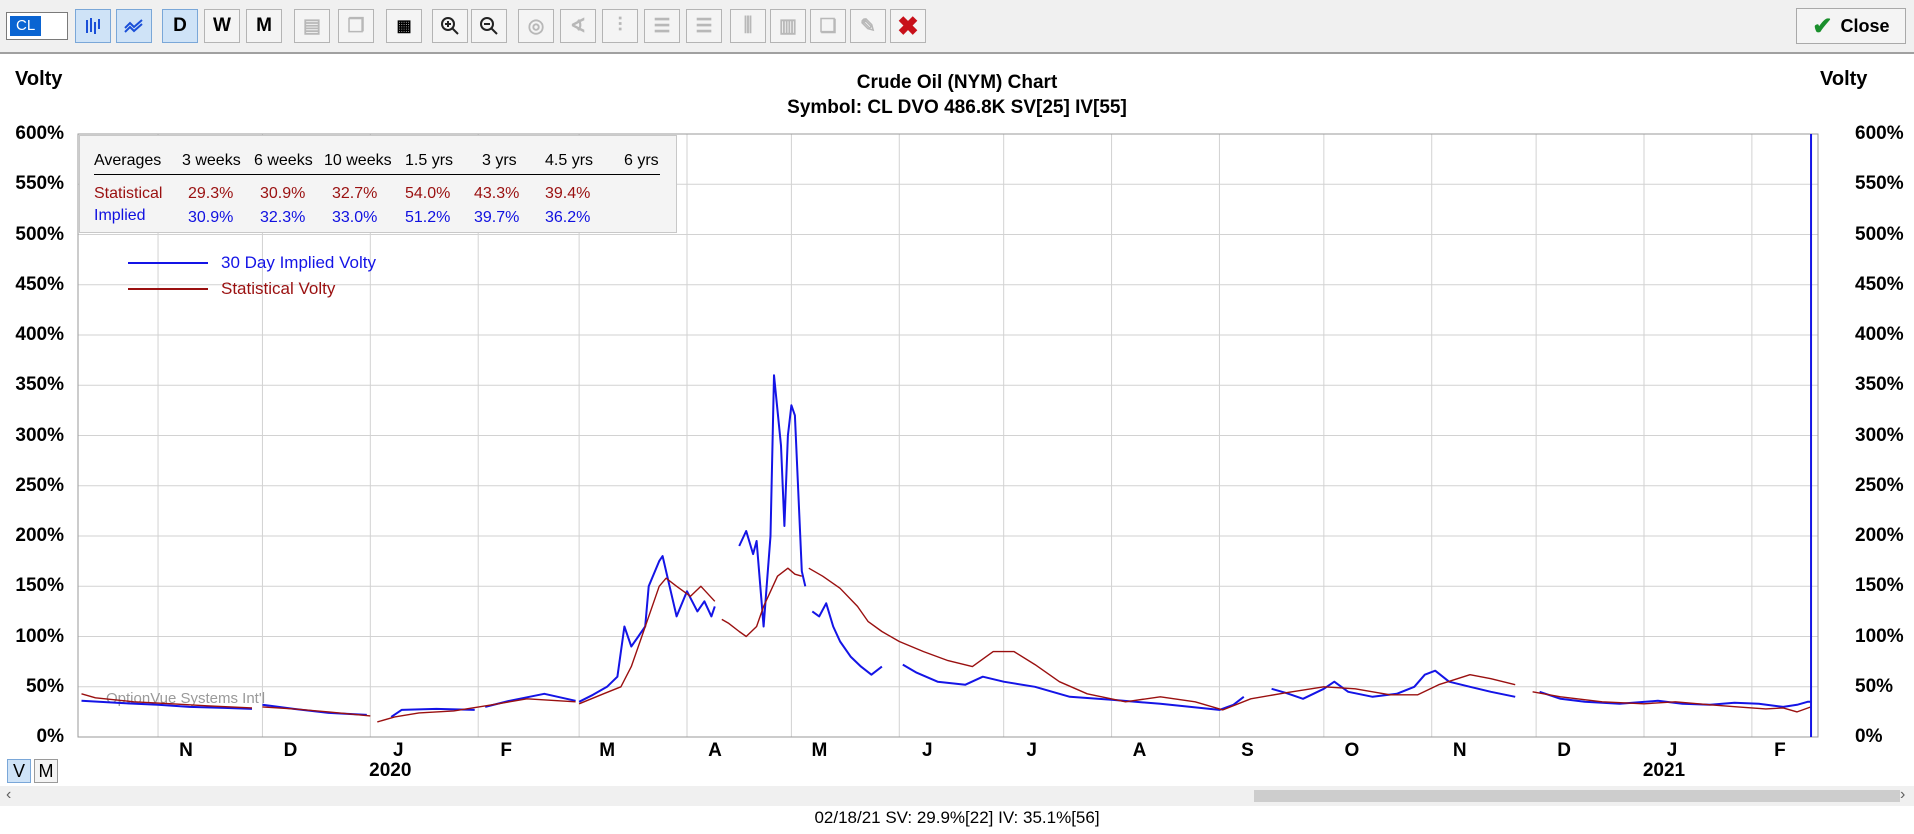  I want to click on avg-header-10w: 10 weeks, so click(358, 160).